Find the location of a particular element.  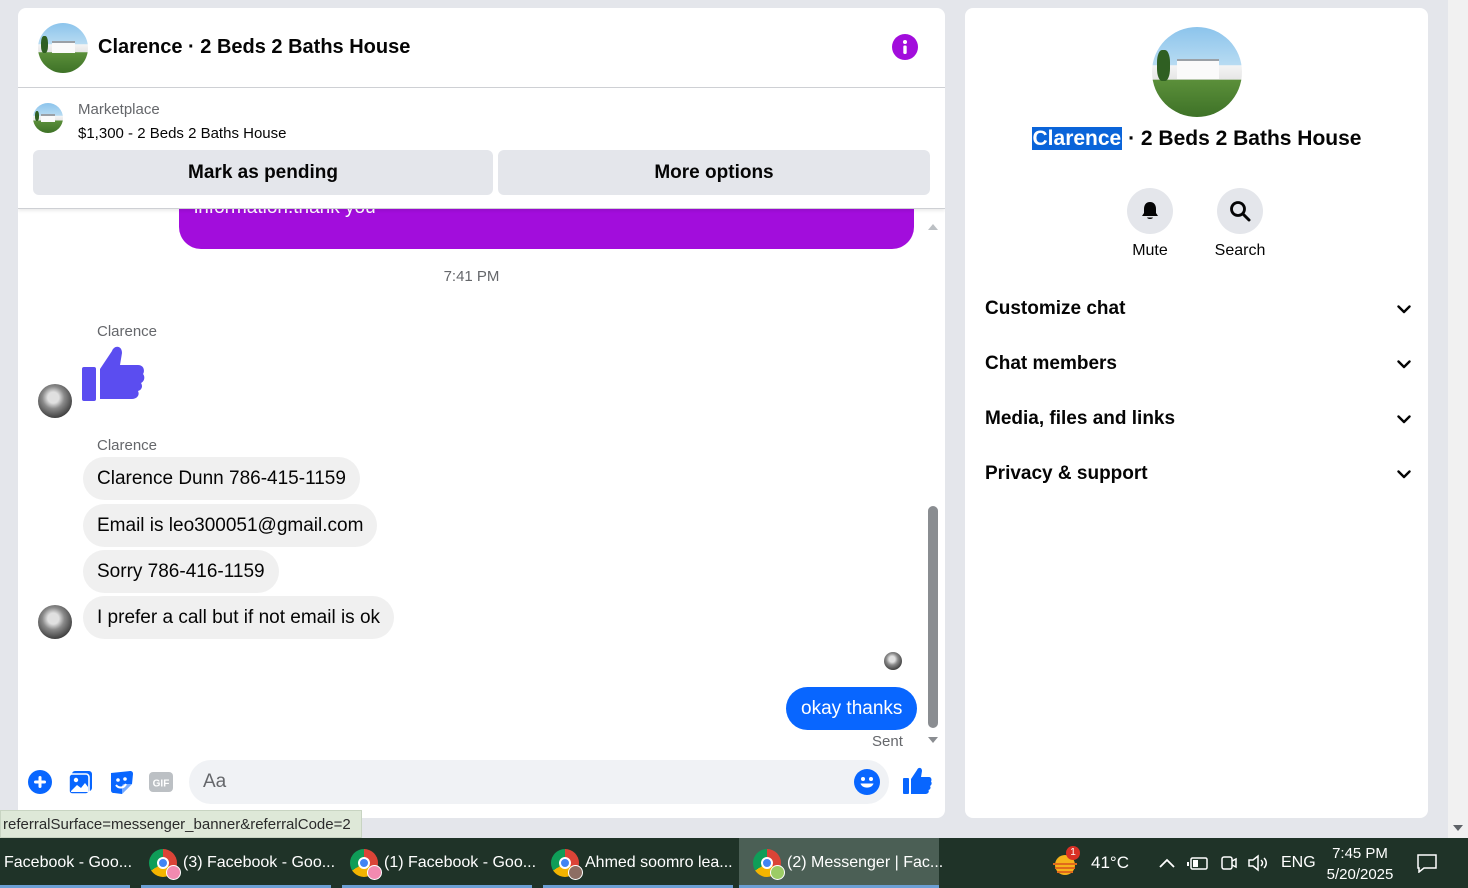

search-label: Search is located at coordinates (1240, 250).